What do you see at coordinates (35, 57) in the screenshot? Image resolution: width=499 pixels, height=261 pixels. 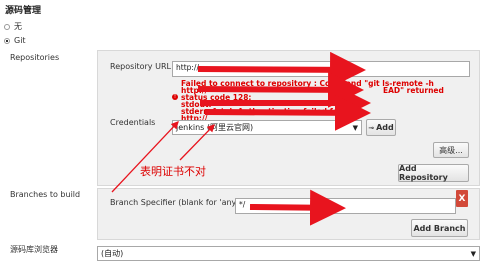 I see `repositories-label: Repositories` at bounding box center [35, 57].